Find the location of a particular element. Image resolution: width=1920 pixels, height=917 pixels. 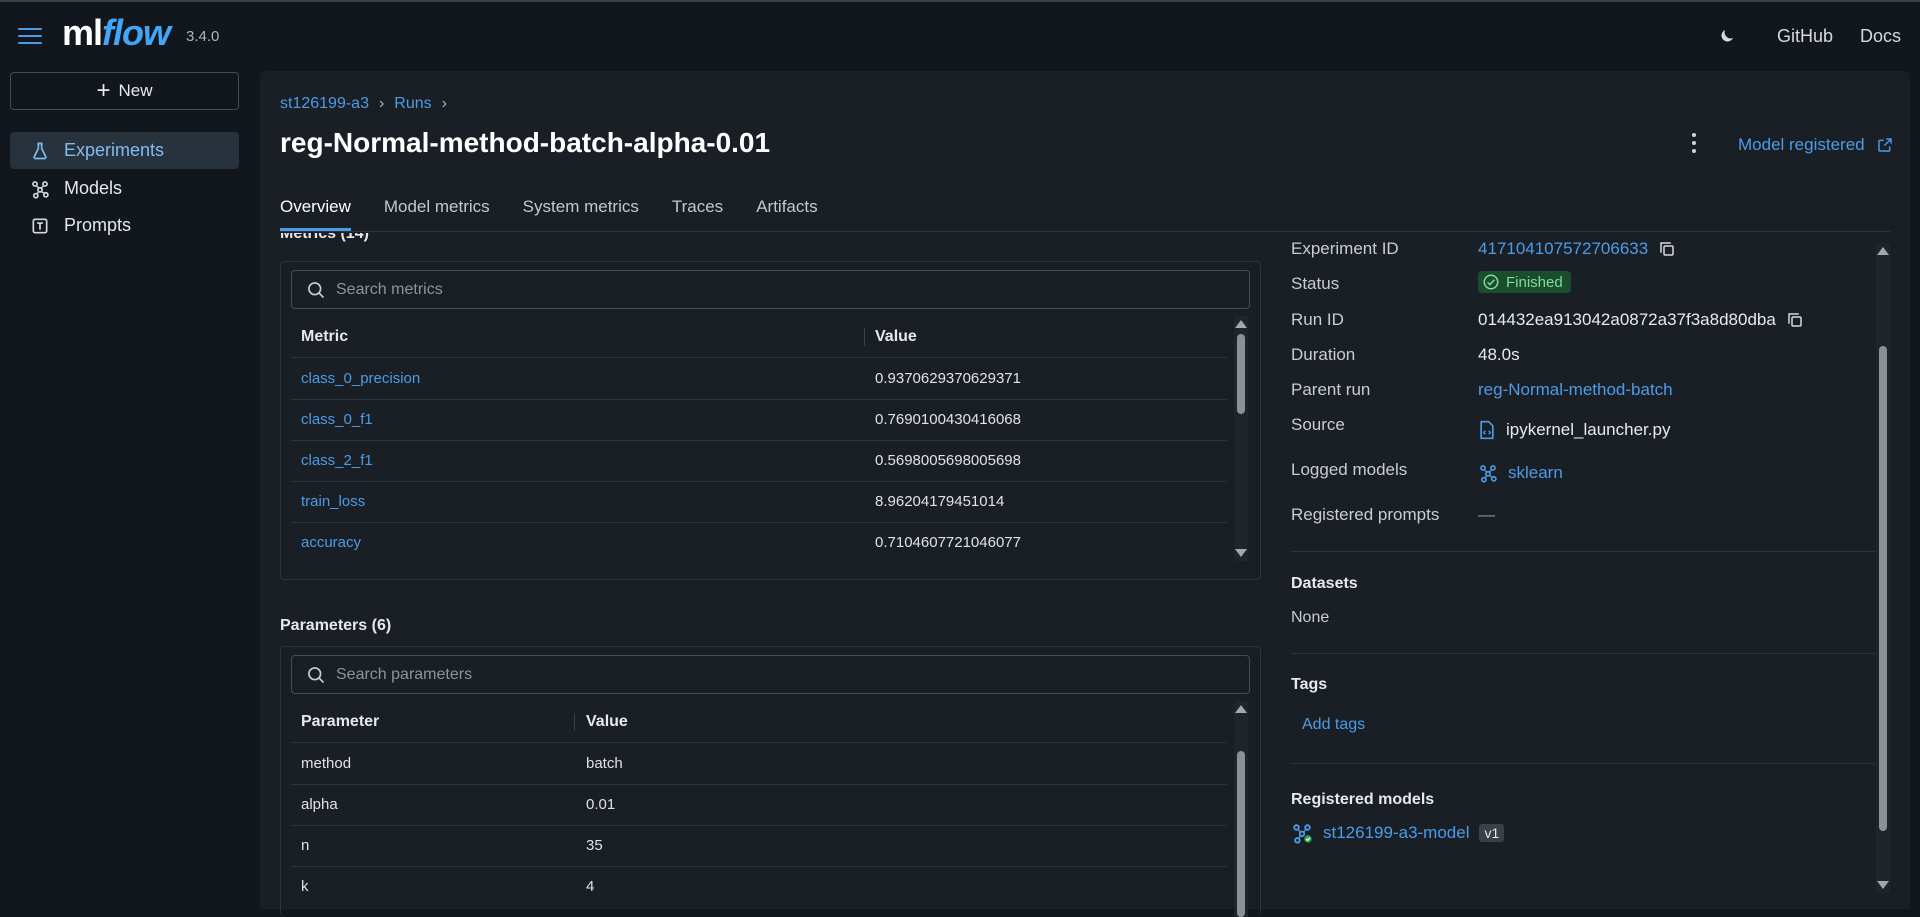

run-id-value: 014432ea913042a0872a37f3a8d80dba is located at coordinates (1641, 320).